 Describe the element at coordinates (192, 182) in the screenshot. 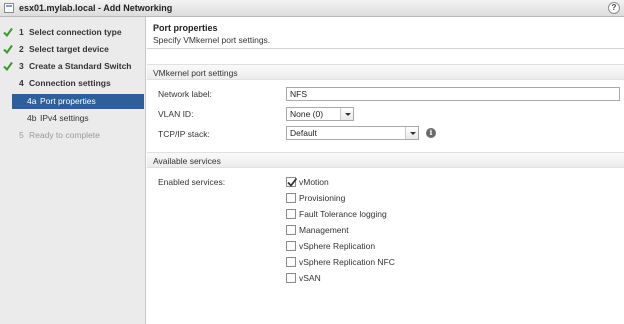

I see `enabled-services-label: Enabled services:` at that location.